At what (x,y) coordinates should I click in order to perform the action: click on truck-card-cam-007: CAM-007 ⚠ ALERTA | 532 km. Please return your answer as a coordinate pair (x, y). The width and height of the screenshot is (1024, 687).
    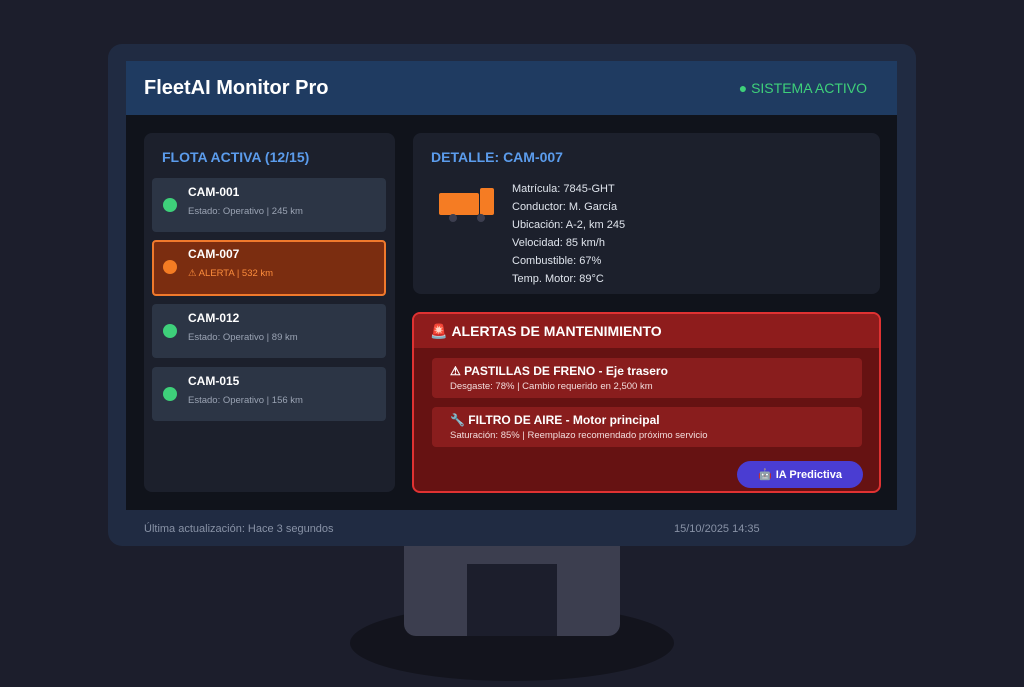
    Looking at the image, I should click on (269, 268).